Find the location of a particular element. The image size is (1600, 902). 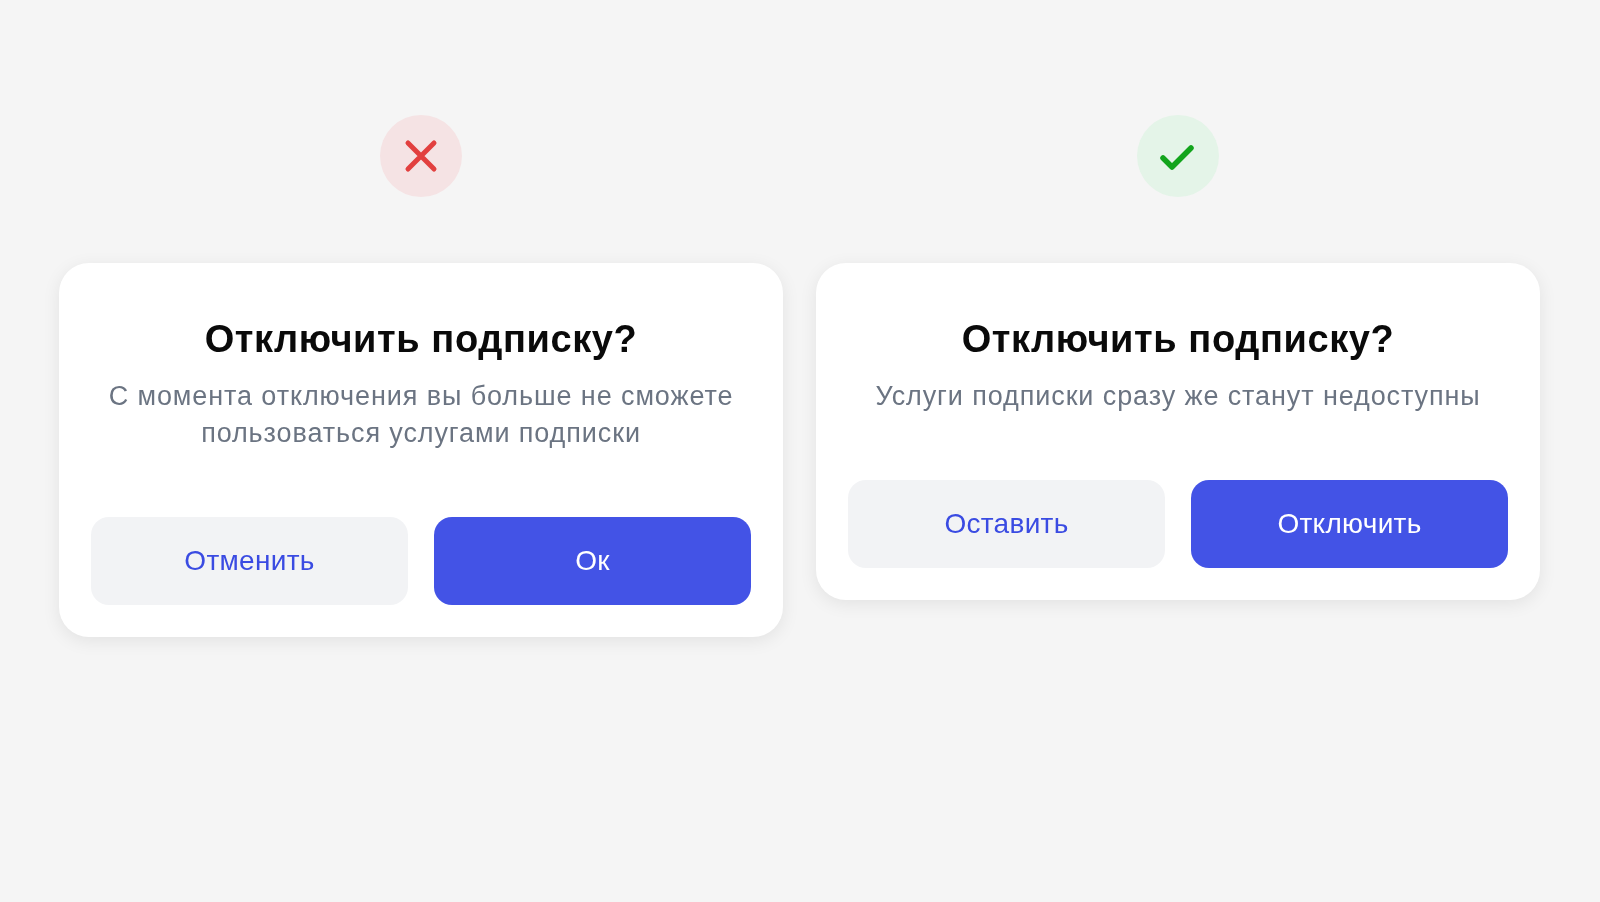

checkmark-icon is located at coordinates (1178, 156).